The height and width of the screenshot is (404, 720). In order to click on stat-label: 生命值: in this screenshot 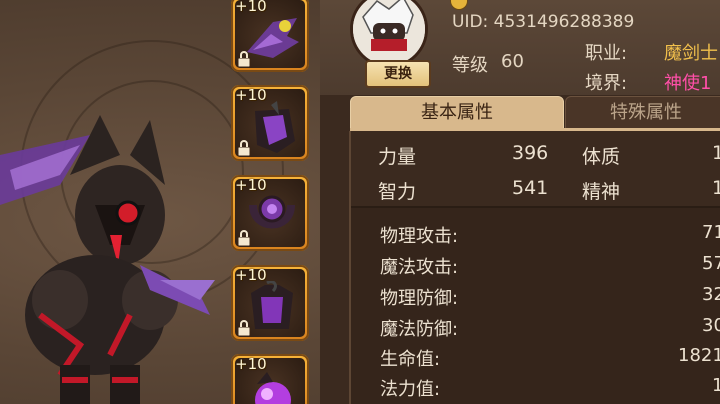, I will do `click(410, 359)`.